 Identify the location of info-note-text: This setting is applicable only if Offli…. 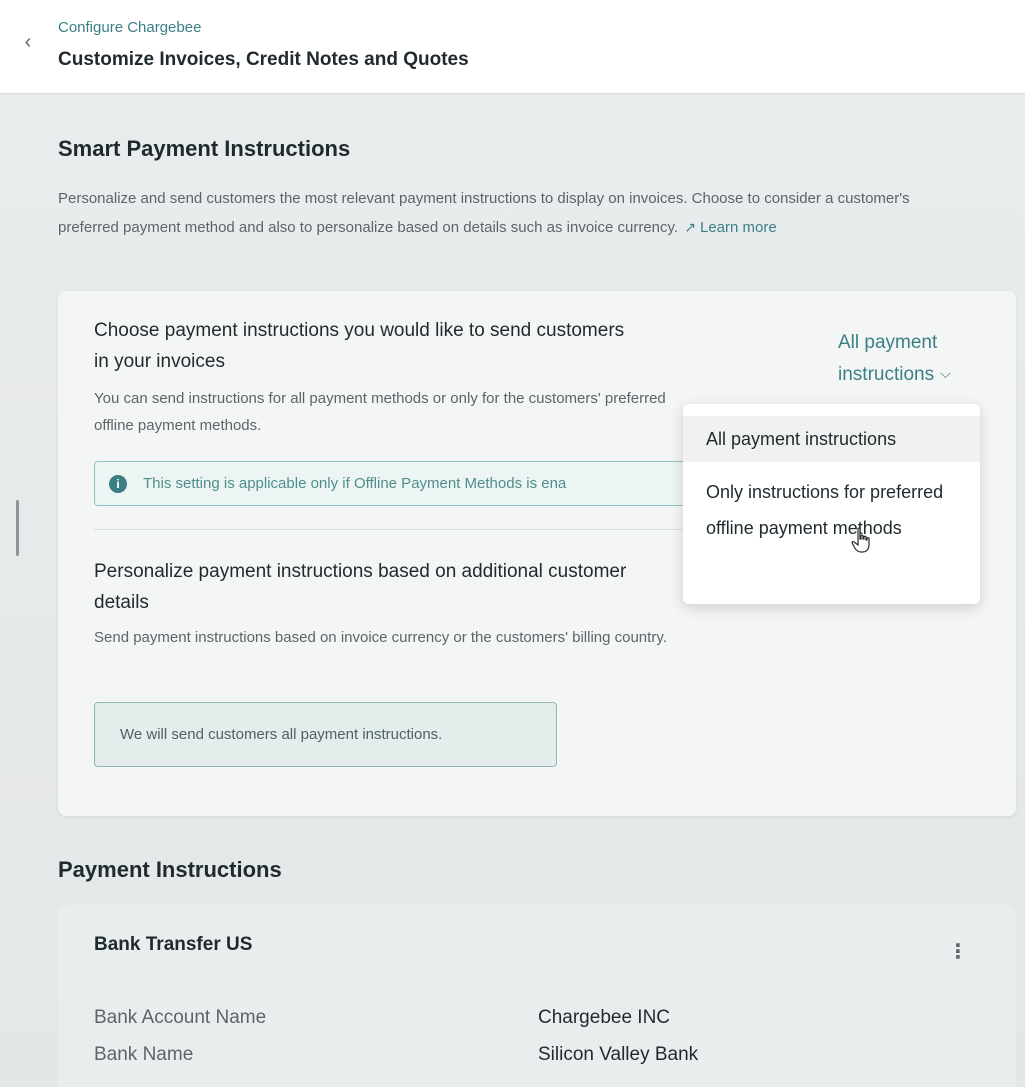
(355, 483).